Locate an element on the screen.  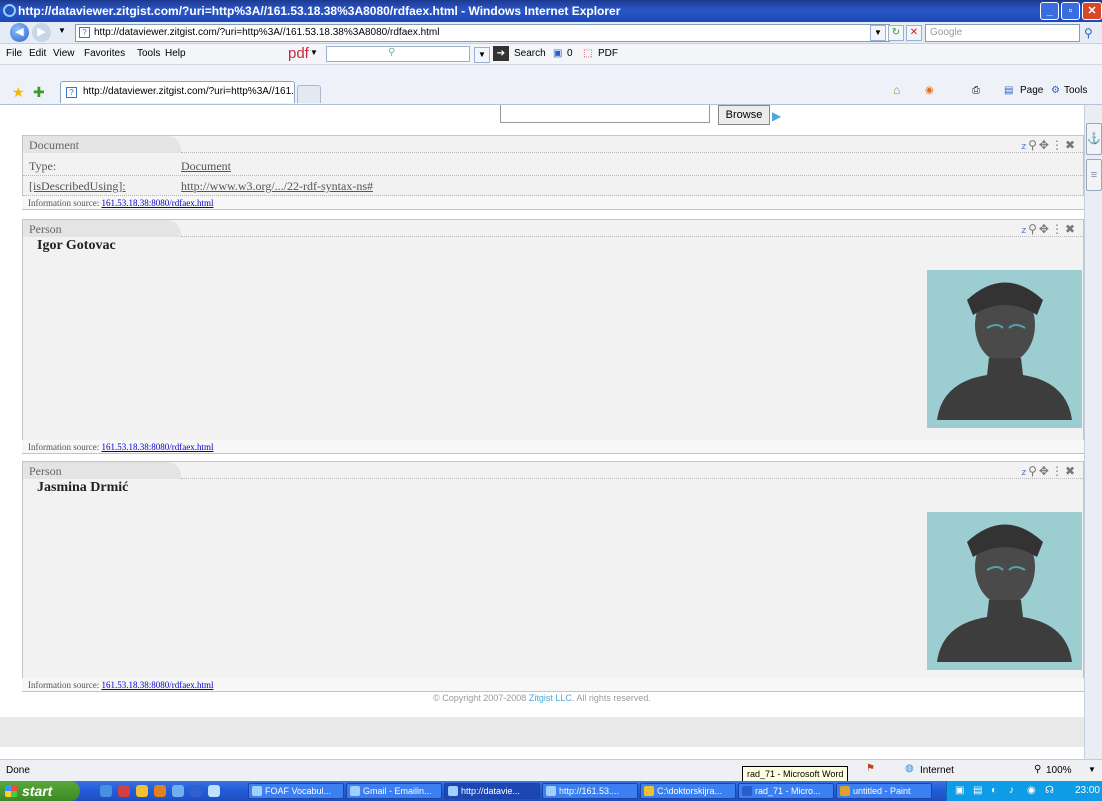
pdf-search-dropdown-icon: ▼ is located at coordinates (482, 55).